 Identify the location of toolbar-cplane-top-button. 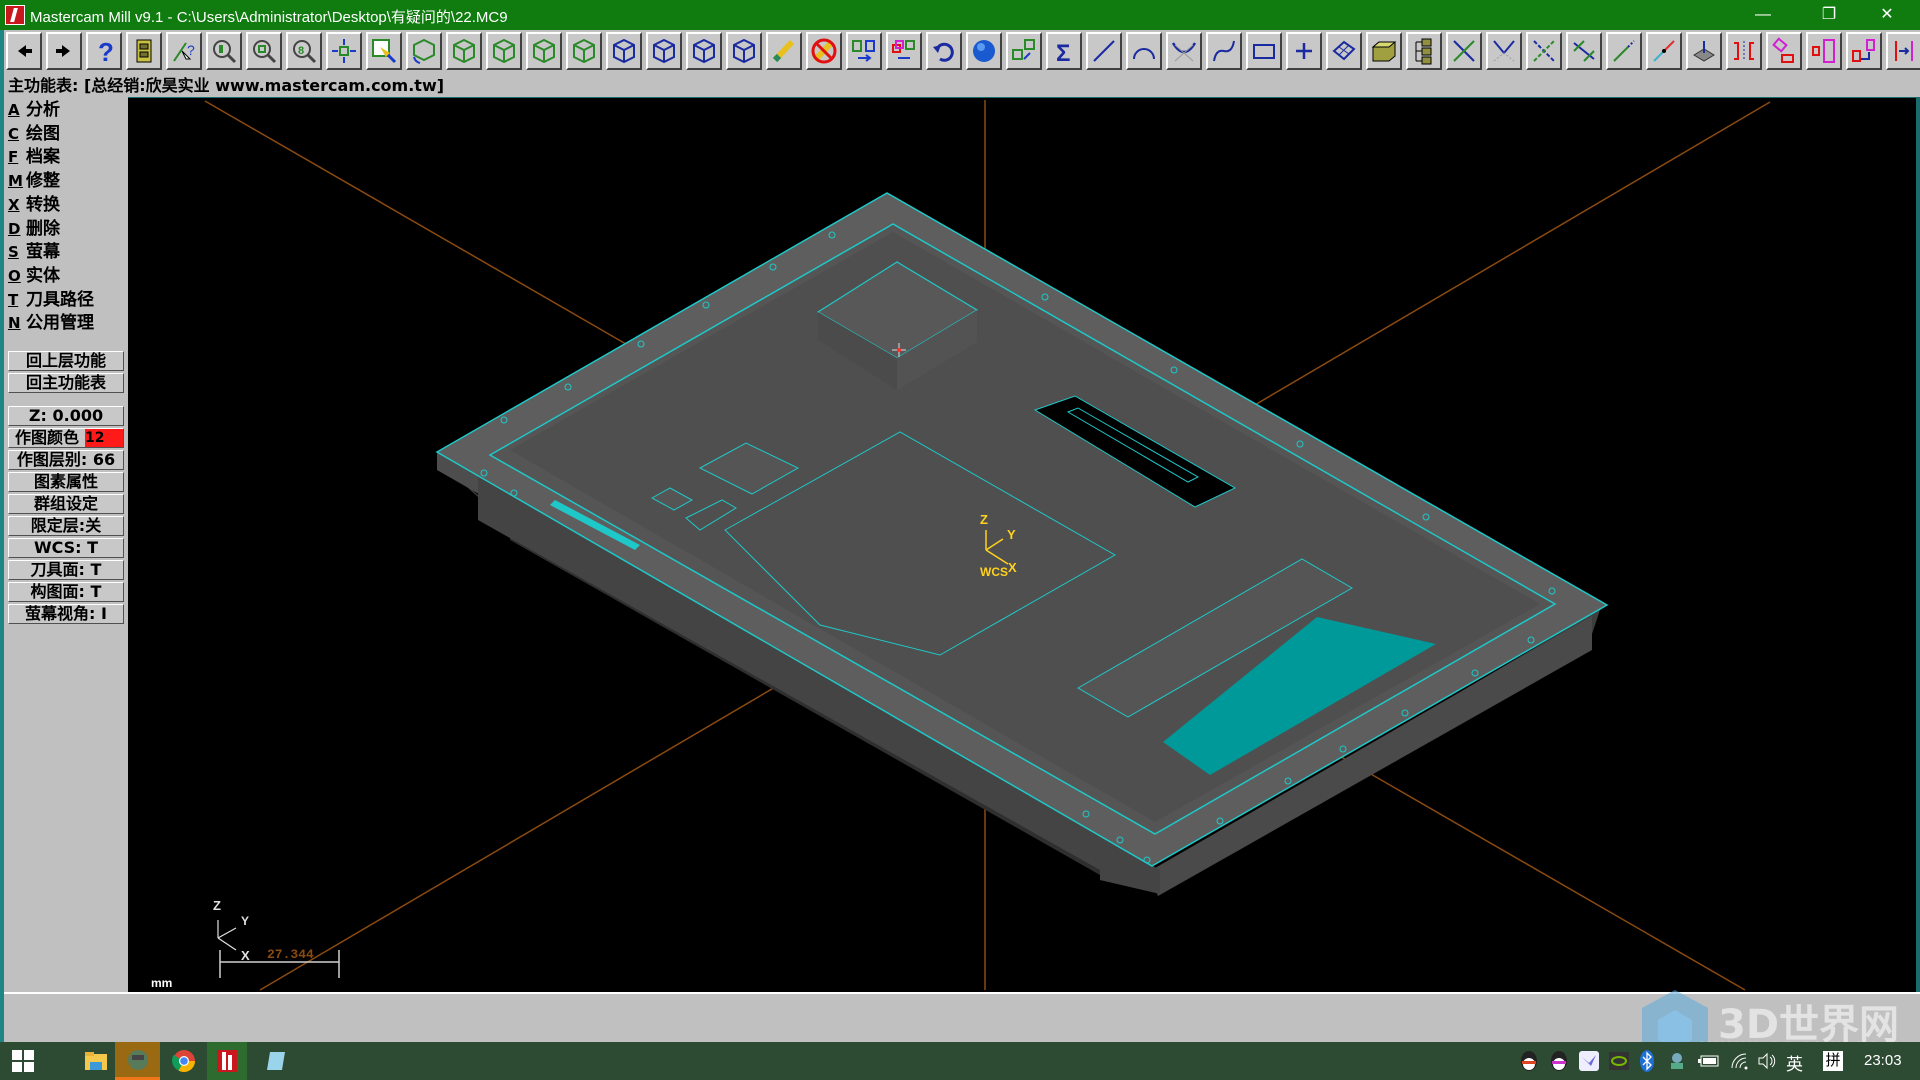
(624, 51).